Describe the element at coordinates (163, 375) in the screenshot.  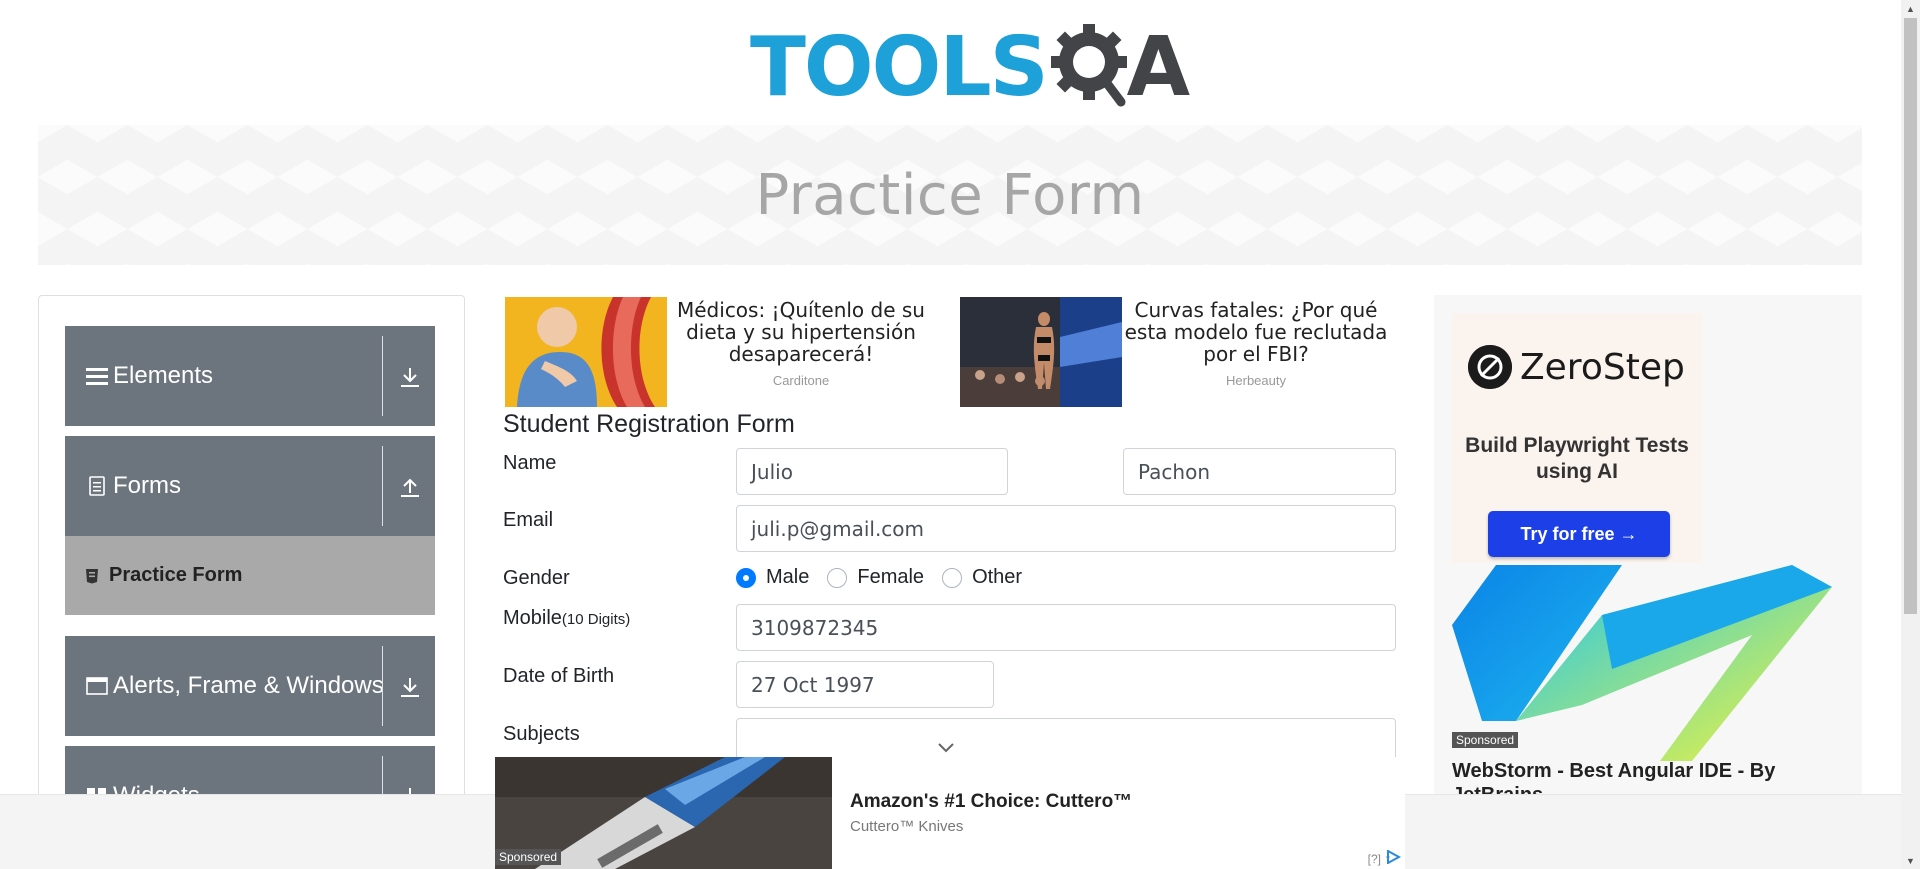
I see `sidebar-group-label: Elements` at that location.